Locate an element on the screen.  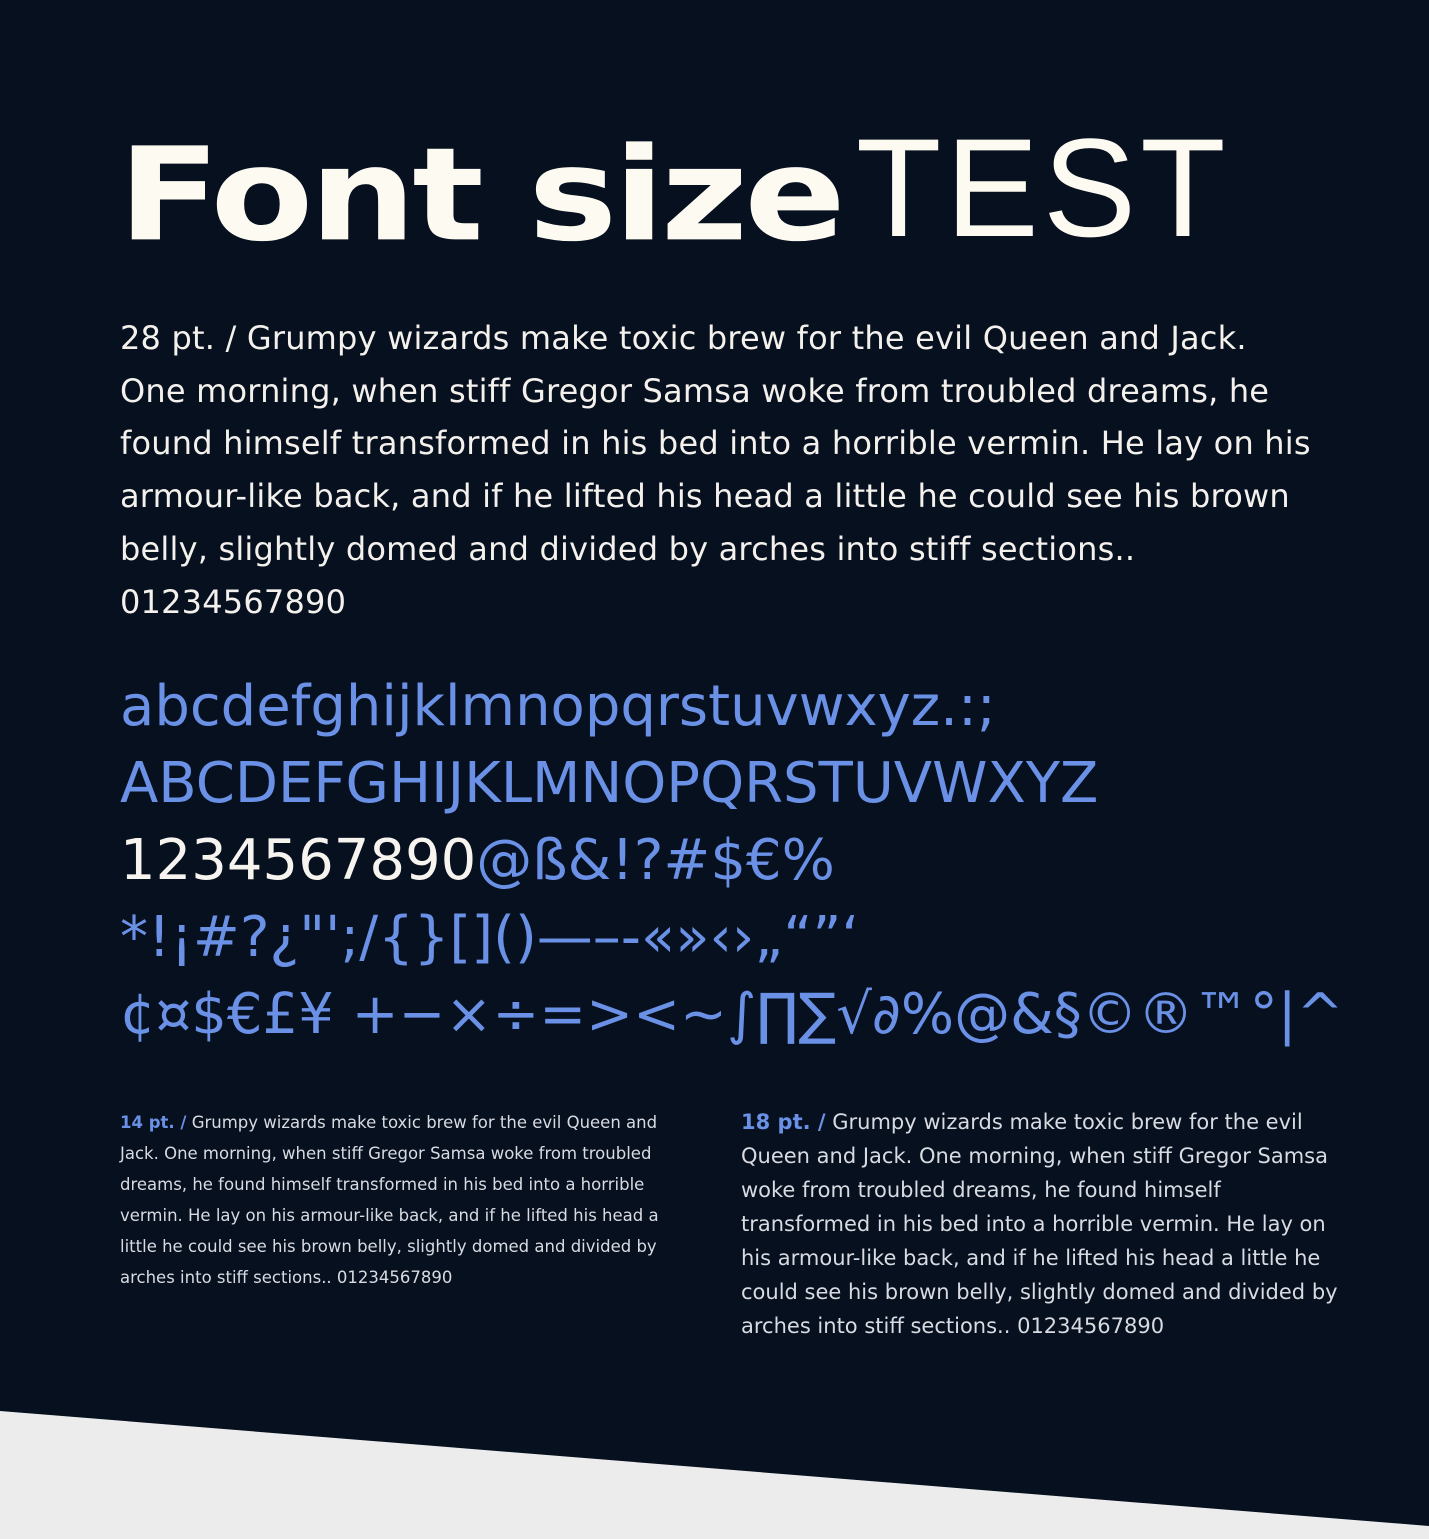
title-light: TEST is located at coordinates (1042, 187).